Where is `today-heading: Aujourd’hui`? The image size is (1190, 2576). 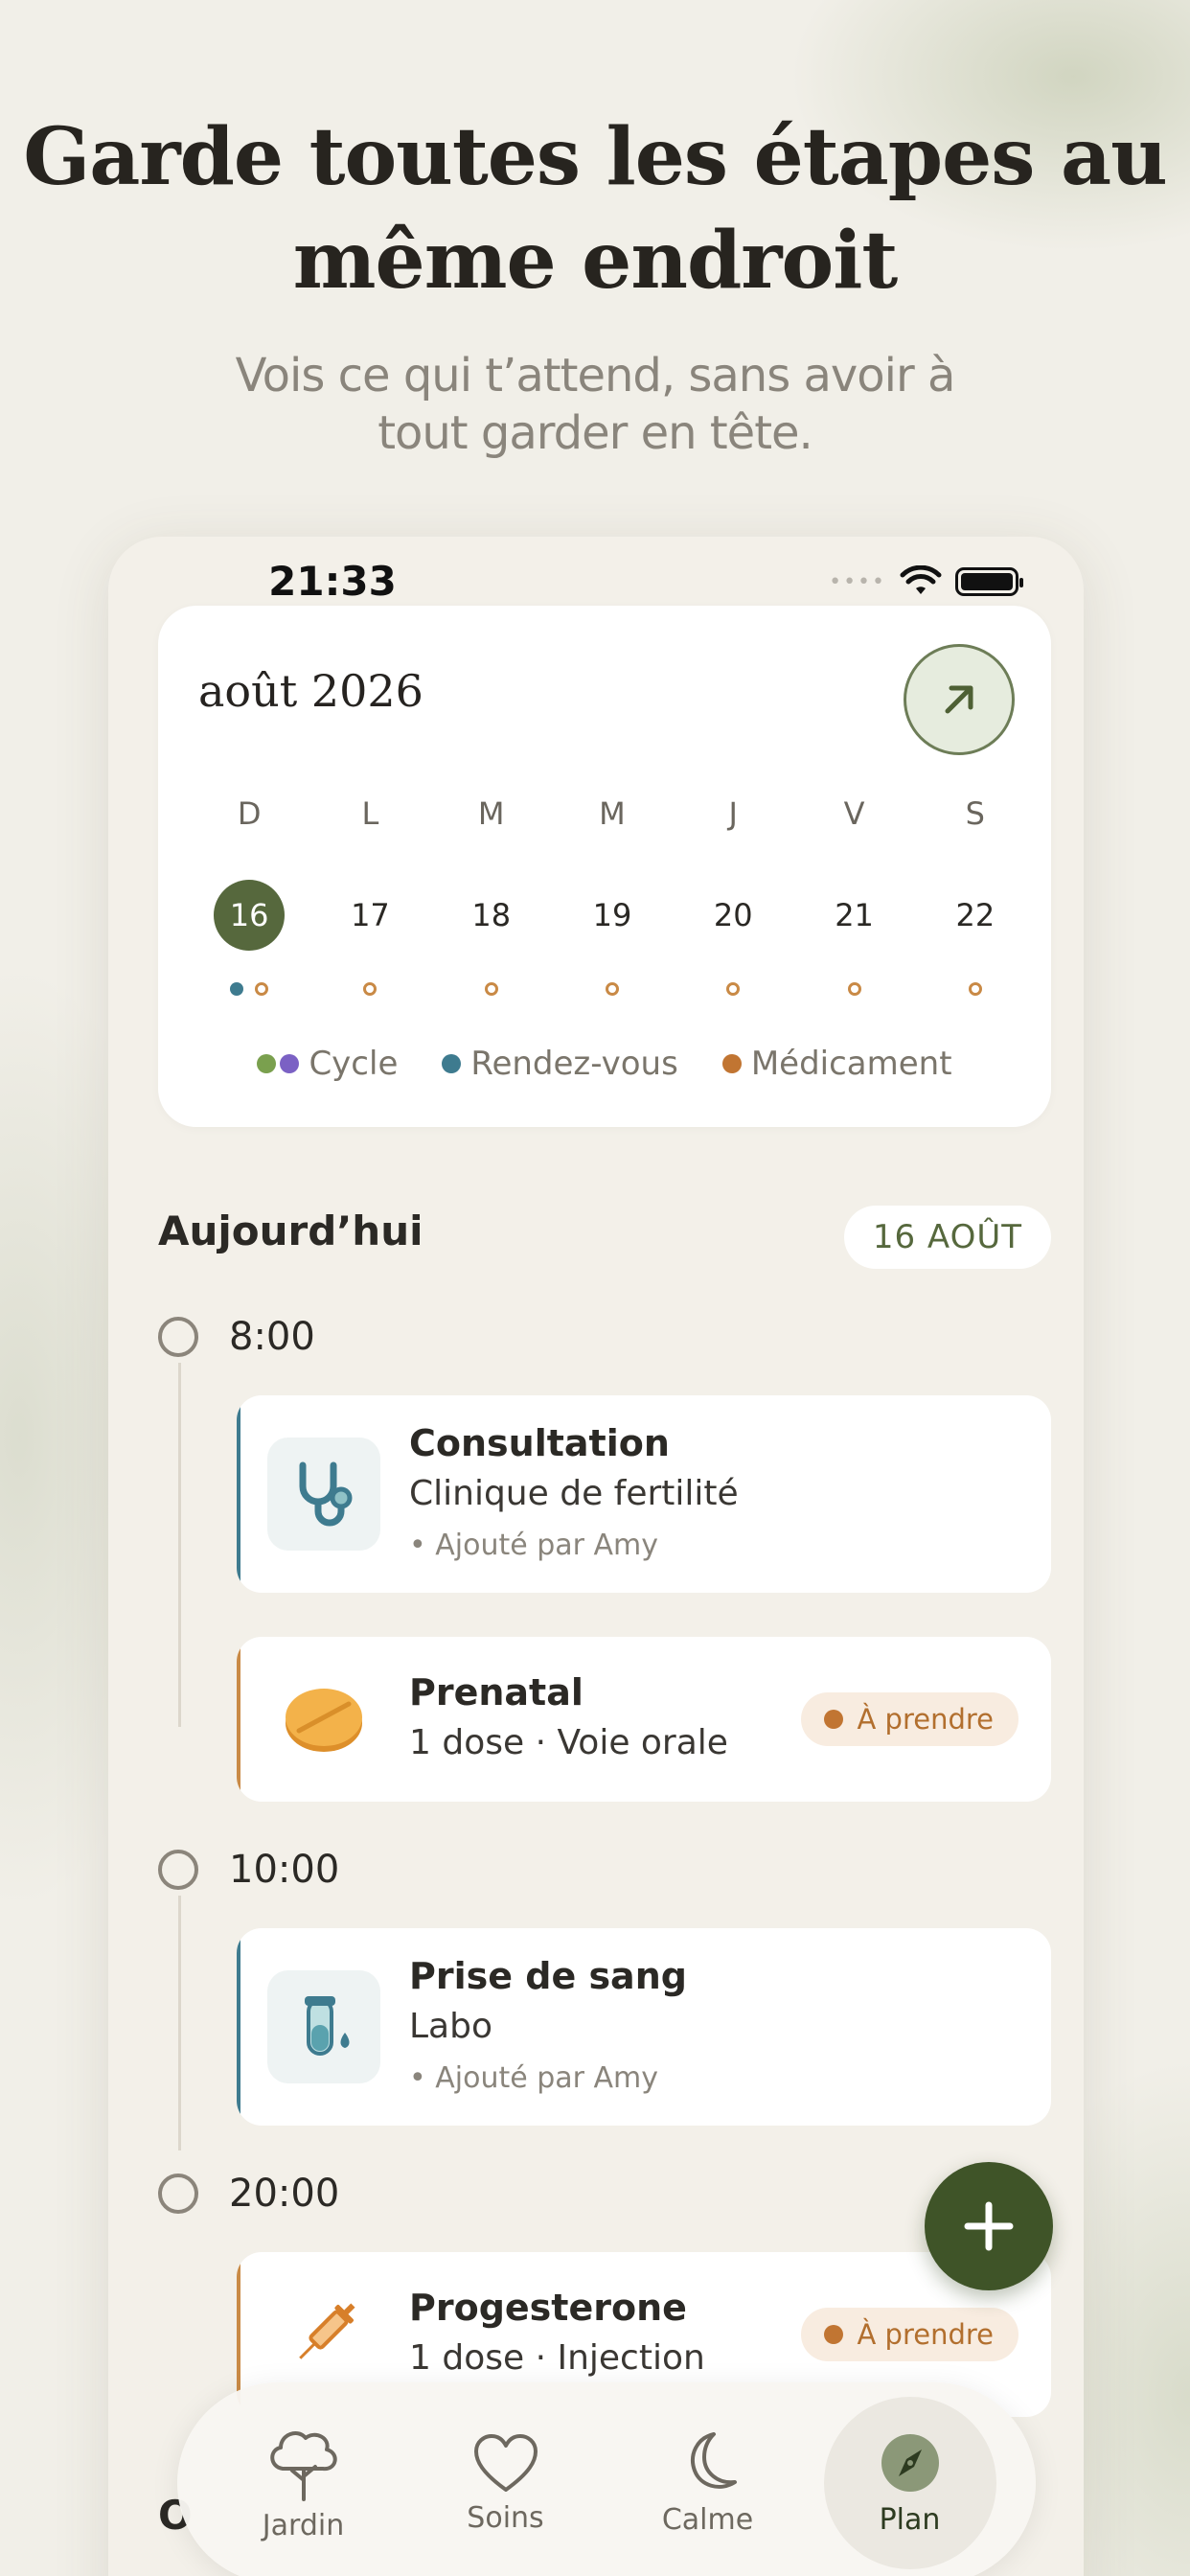 today-heading: Aujourd’hui is located at coordinates (290, 1231).